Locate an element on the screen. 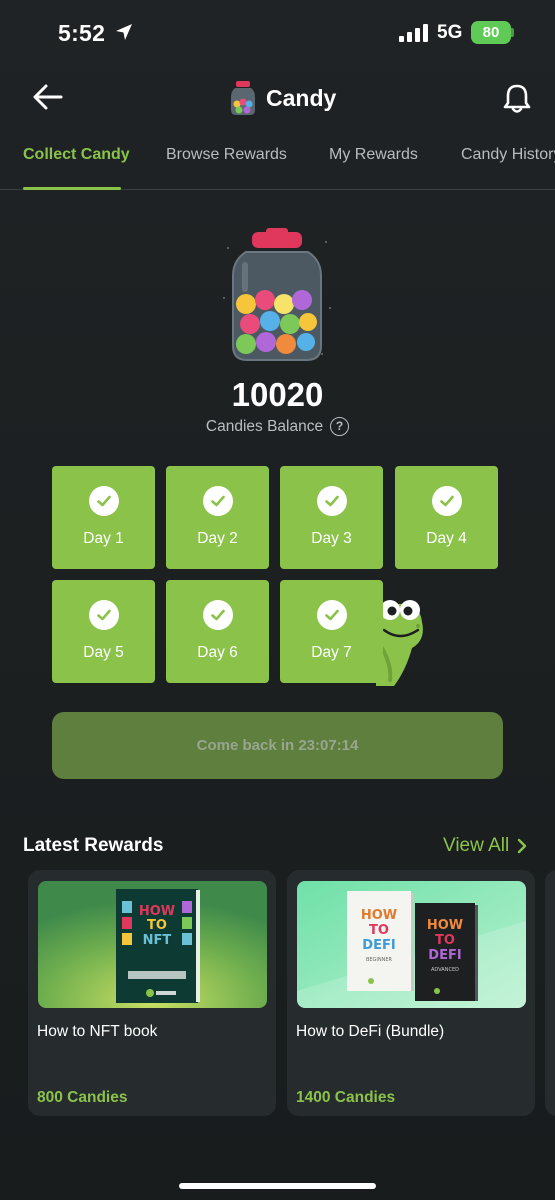 The width and height of the screenshot is (555, 1200). candy-balance-value: 10020 is located at coordinates (277, 394).